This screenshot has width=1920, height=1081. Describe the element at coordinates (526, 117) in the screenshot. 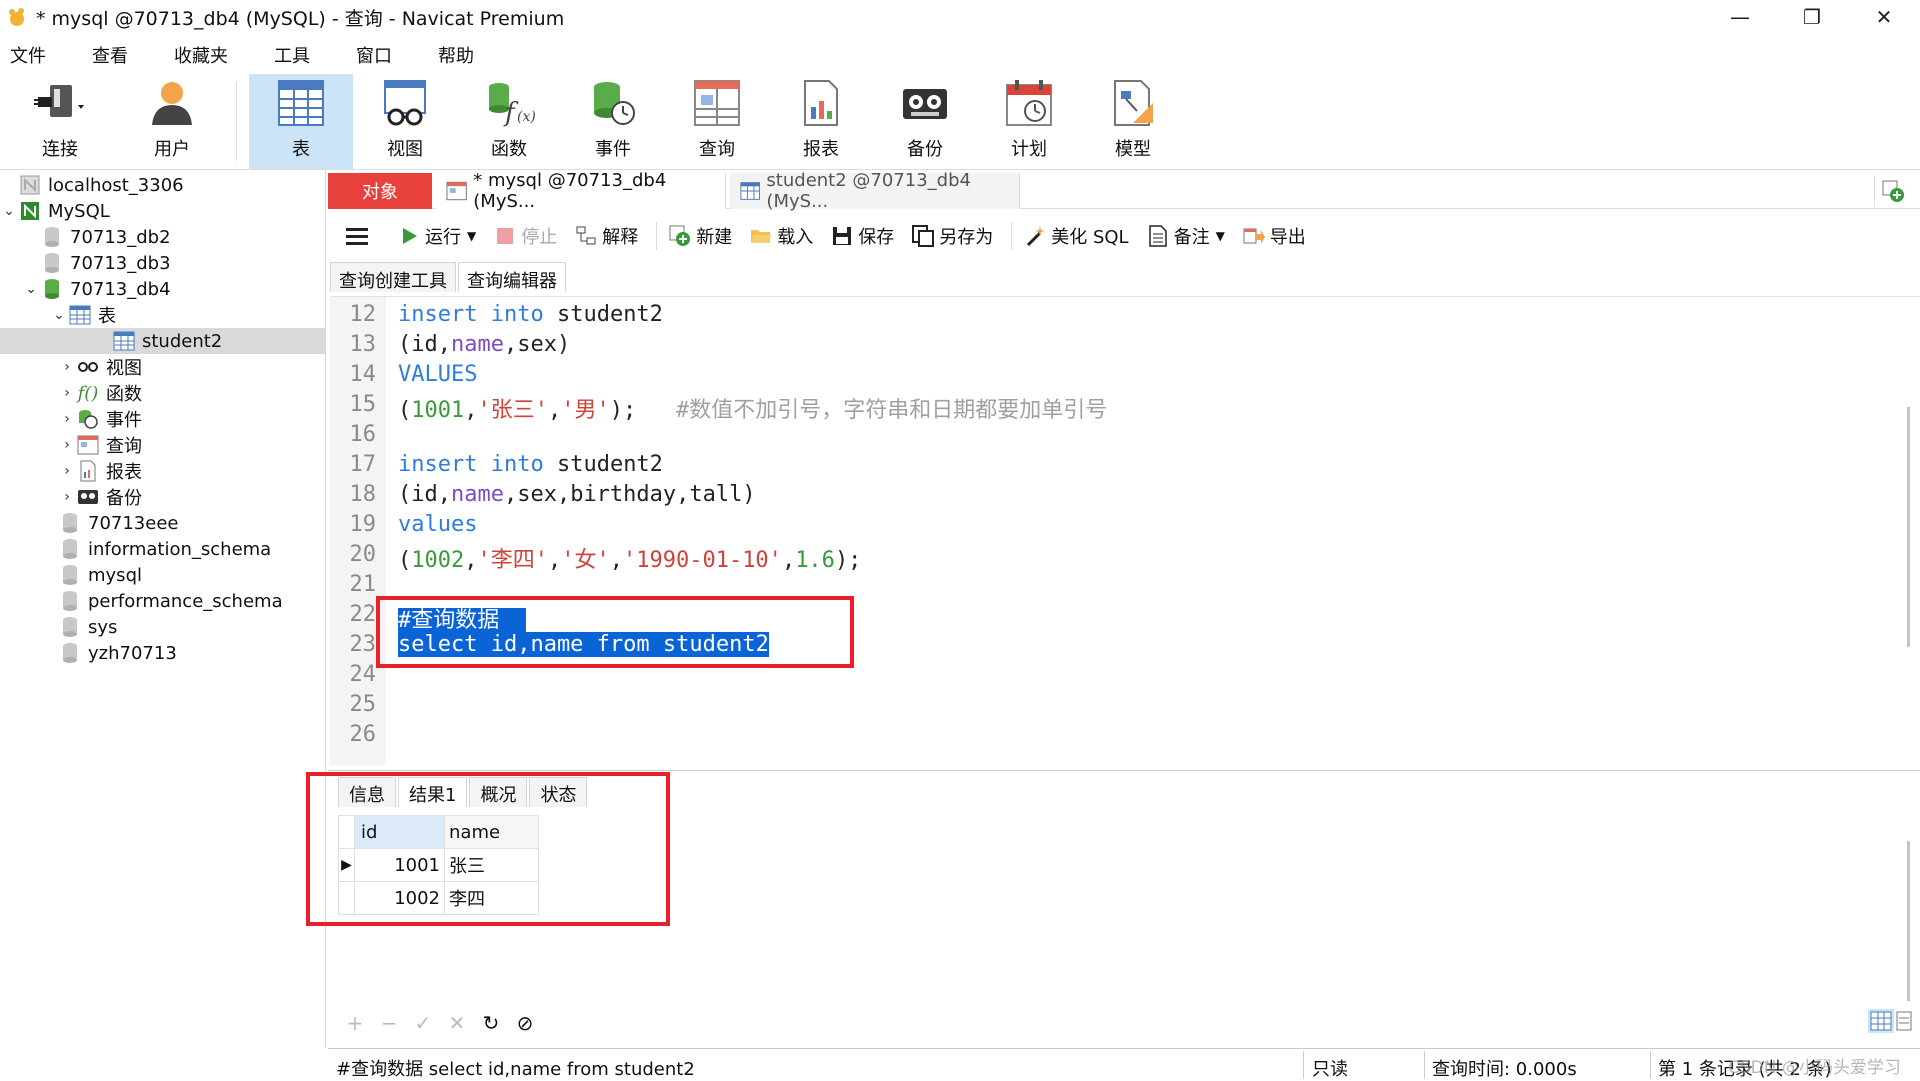

I see `svg-text: (x)` at that location.